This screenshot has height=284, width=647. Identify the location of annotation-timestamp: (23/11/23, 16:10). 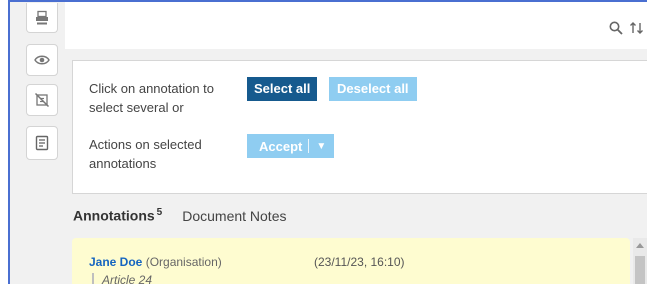
(359, 262).